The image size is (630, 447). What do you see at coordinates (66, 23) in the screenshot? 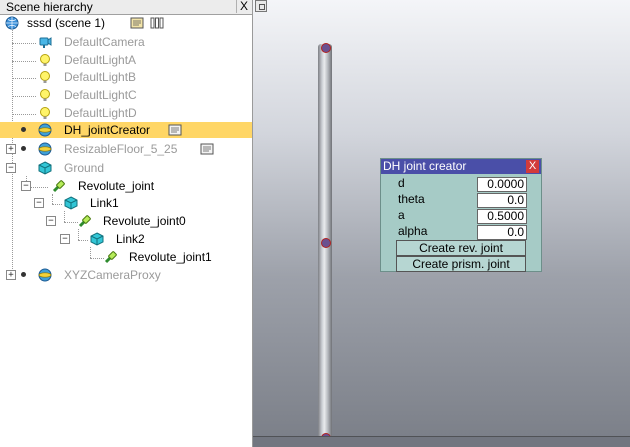
I see `scene-root-label: sssd (scene 1)` at bounding box center [66, 23].